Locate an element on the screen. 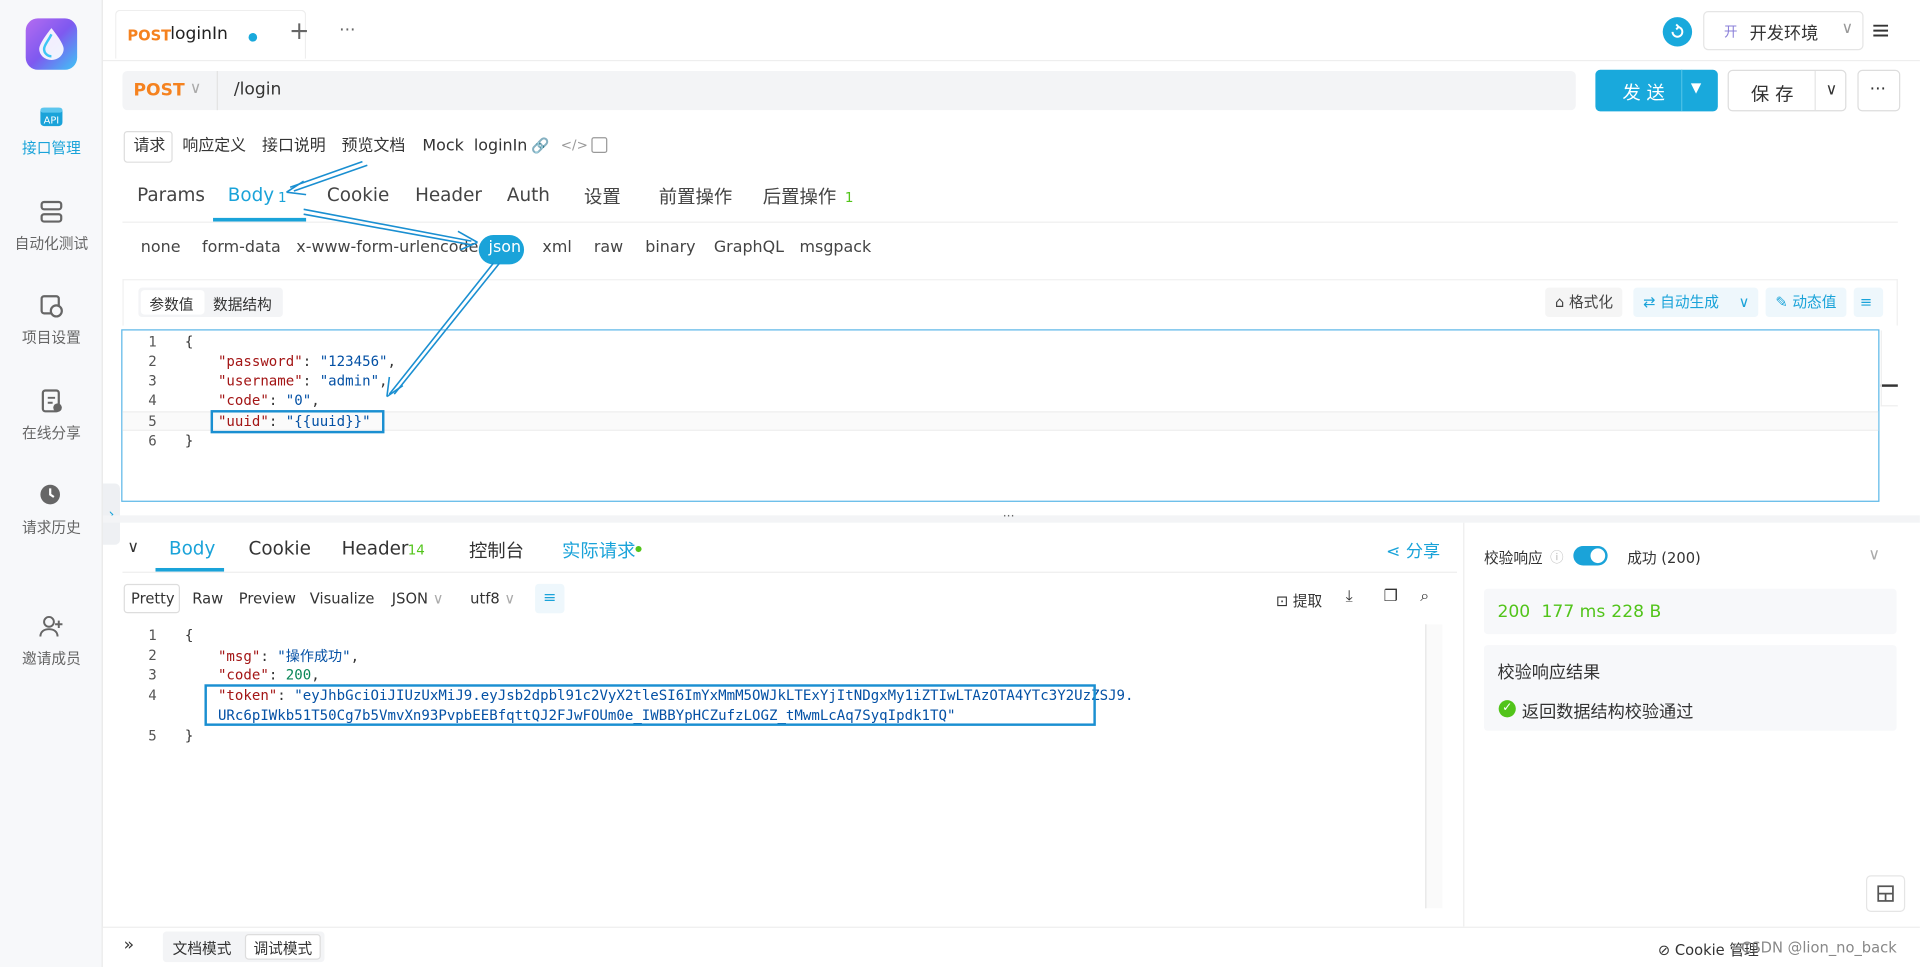  extract-icon: ⊡ is located at coordinates (1284, 601).